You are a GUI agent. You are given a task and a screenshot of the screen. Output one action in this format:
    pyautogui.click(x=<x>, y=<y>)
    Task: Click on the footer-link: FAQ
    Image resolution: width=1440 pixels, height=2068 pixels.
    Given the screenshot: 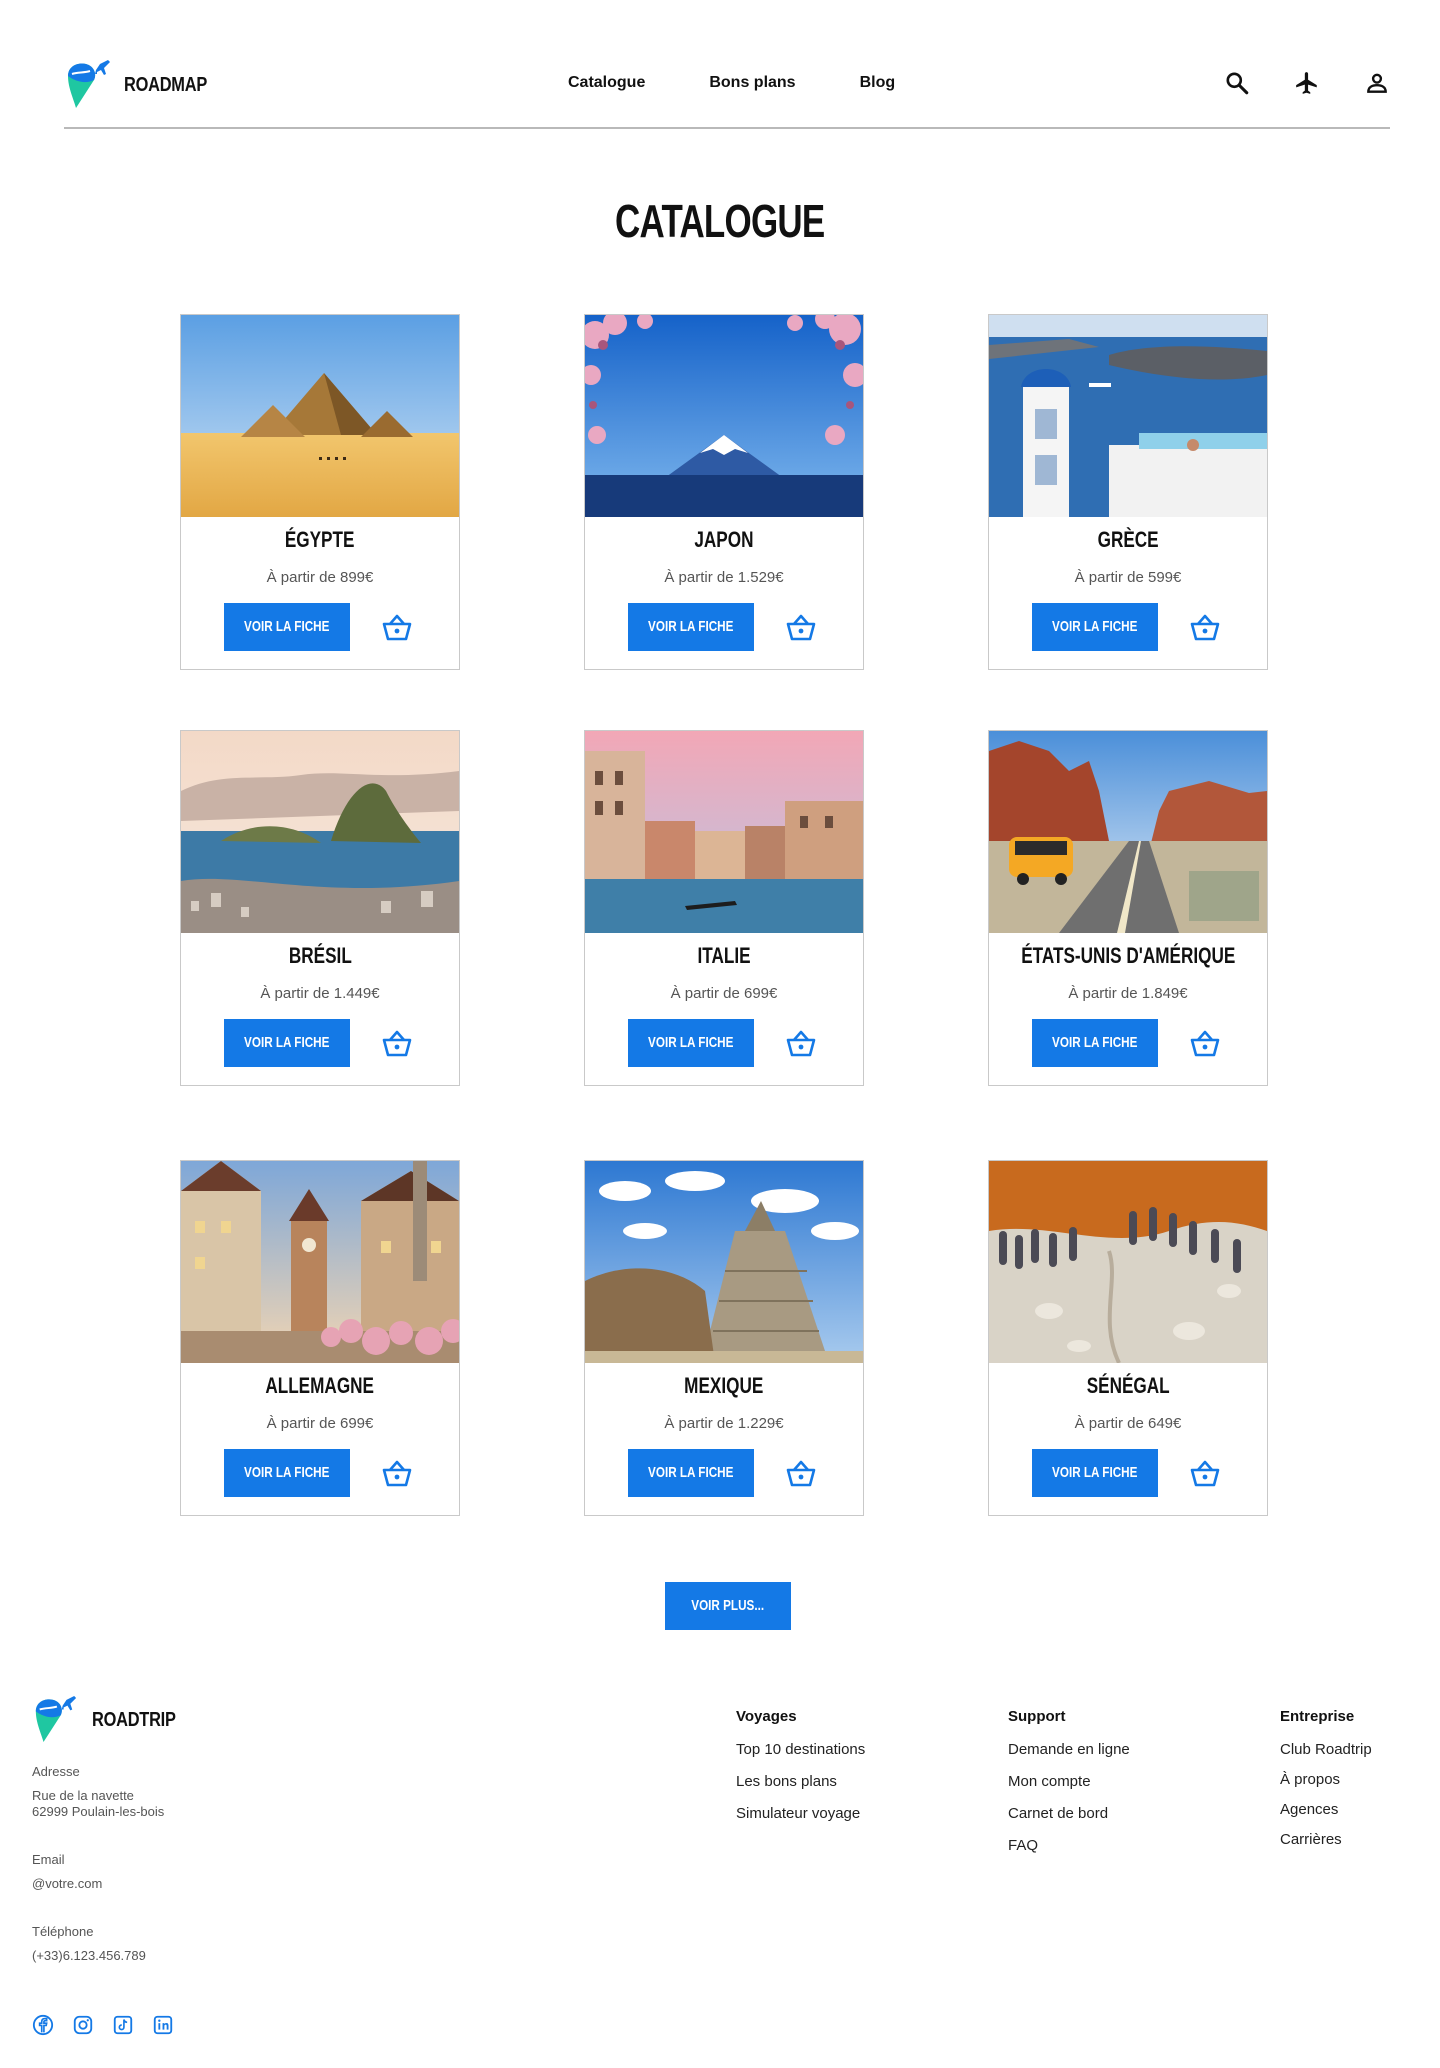 What is the action you would take?
    pyautogui.click(x=1069, y=1845)
    